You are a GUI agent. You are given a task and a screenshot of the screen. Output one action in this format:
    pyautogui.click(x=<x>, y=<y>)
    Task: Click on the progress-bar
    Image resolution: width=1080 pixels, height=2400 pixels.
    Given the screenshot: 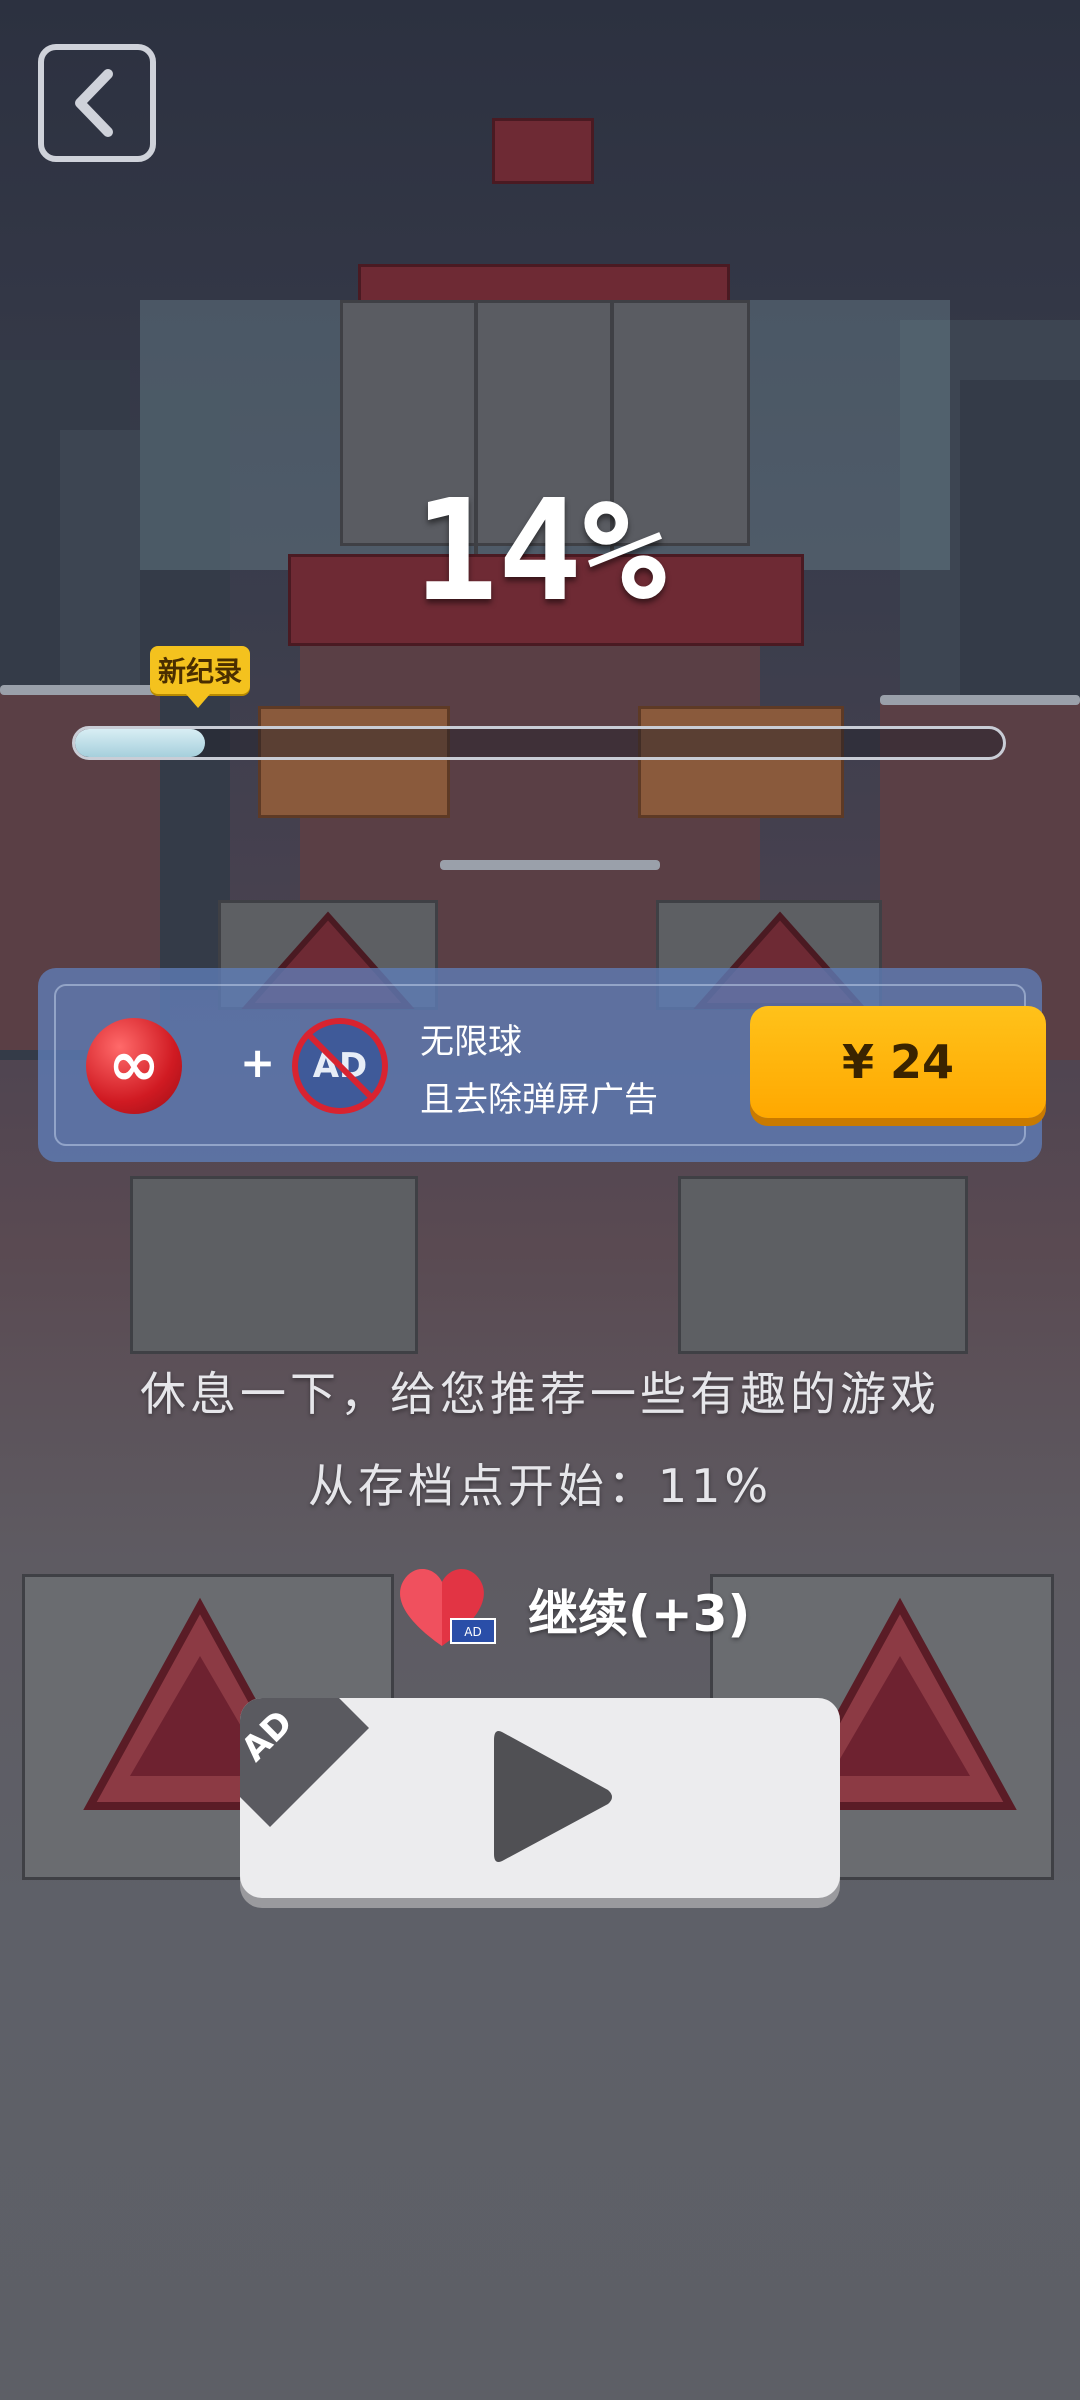 What is the action you would take?
    pyautogui.click(x=539, y=743)
    